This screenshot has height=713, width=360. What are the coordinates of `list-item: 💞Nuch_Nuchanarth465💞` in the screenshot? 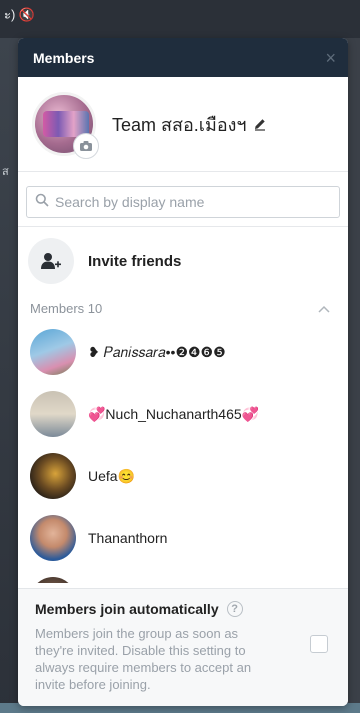 It's located at (183, 414).